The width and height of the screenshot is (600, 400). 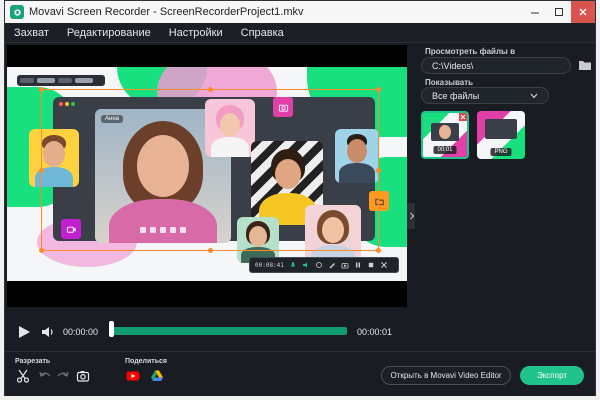 What do you see at coordinates (375, 332) in the screenshot?
I see `total-time: 00:00:01` at bounding box center [375, 332].